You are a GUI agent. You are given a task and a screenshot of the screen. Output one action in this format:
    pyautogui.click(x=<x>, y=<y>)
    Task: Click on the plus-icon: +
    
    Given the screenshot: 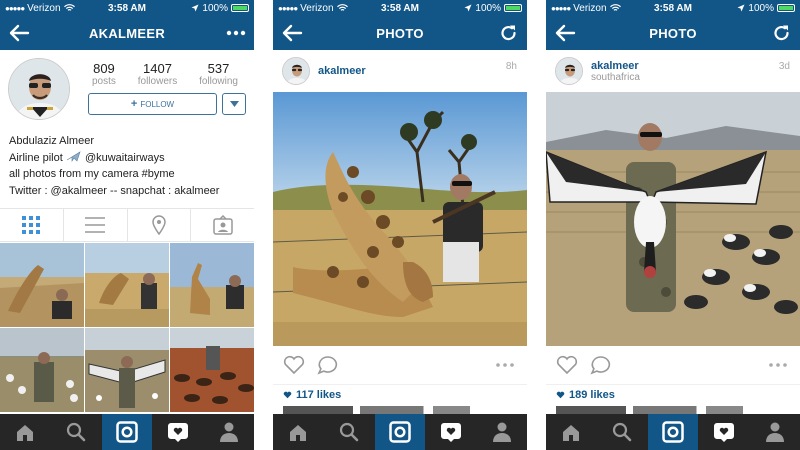 What is the action you would take?
    pyautogui.click(x=134, y=104)
    